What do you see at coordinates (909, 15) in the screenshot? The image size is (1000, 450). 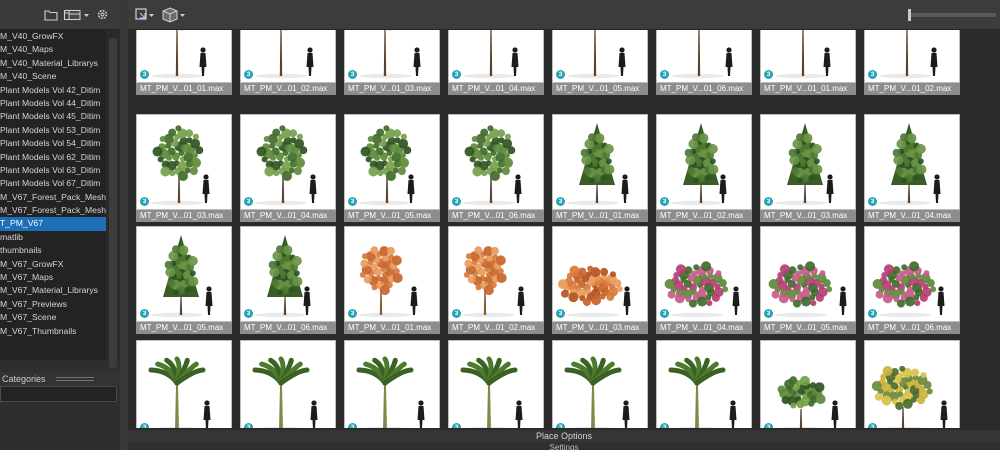 I see `zoom-slider-handle` at bounding box center [909, 15].